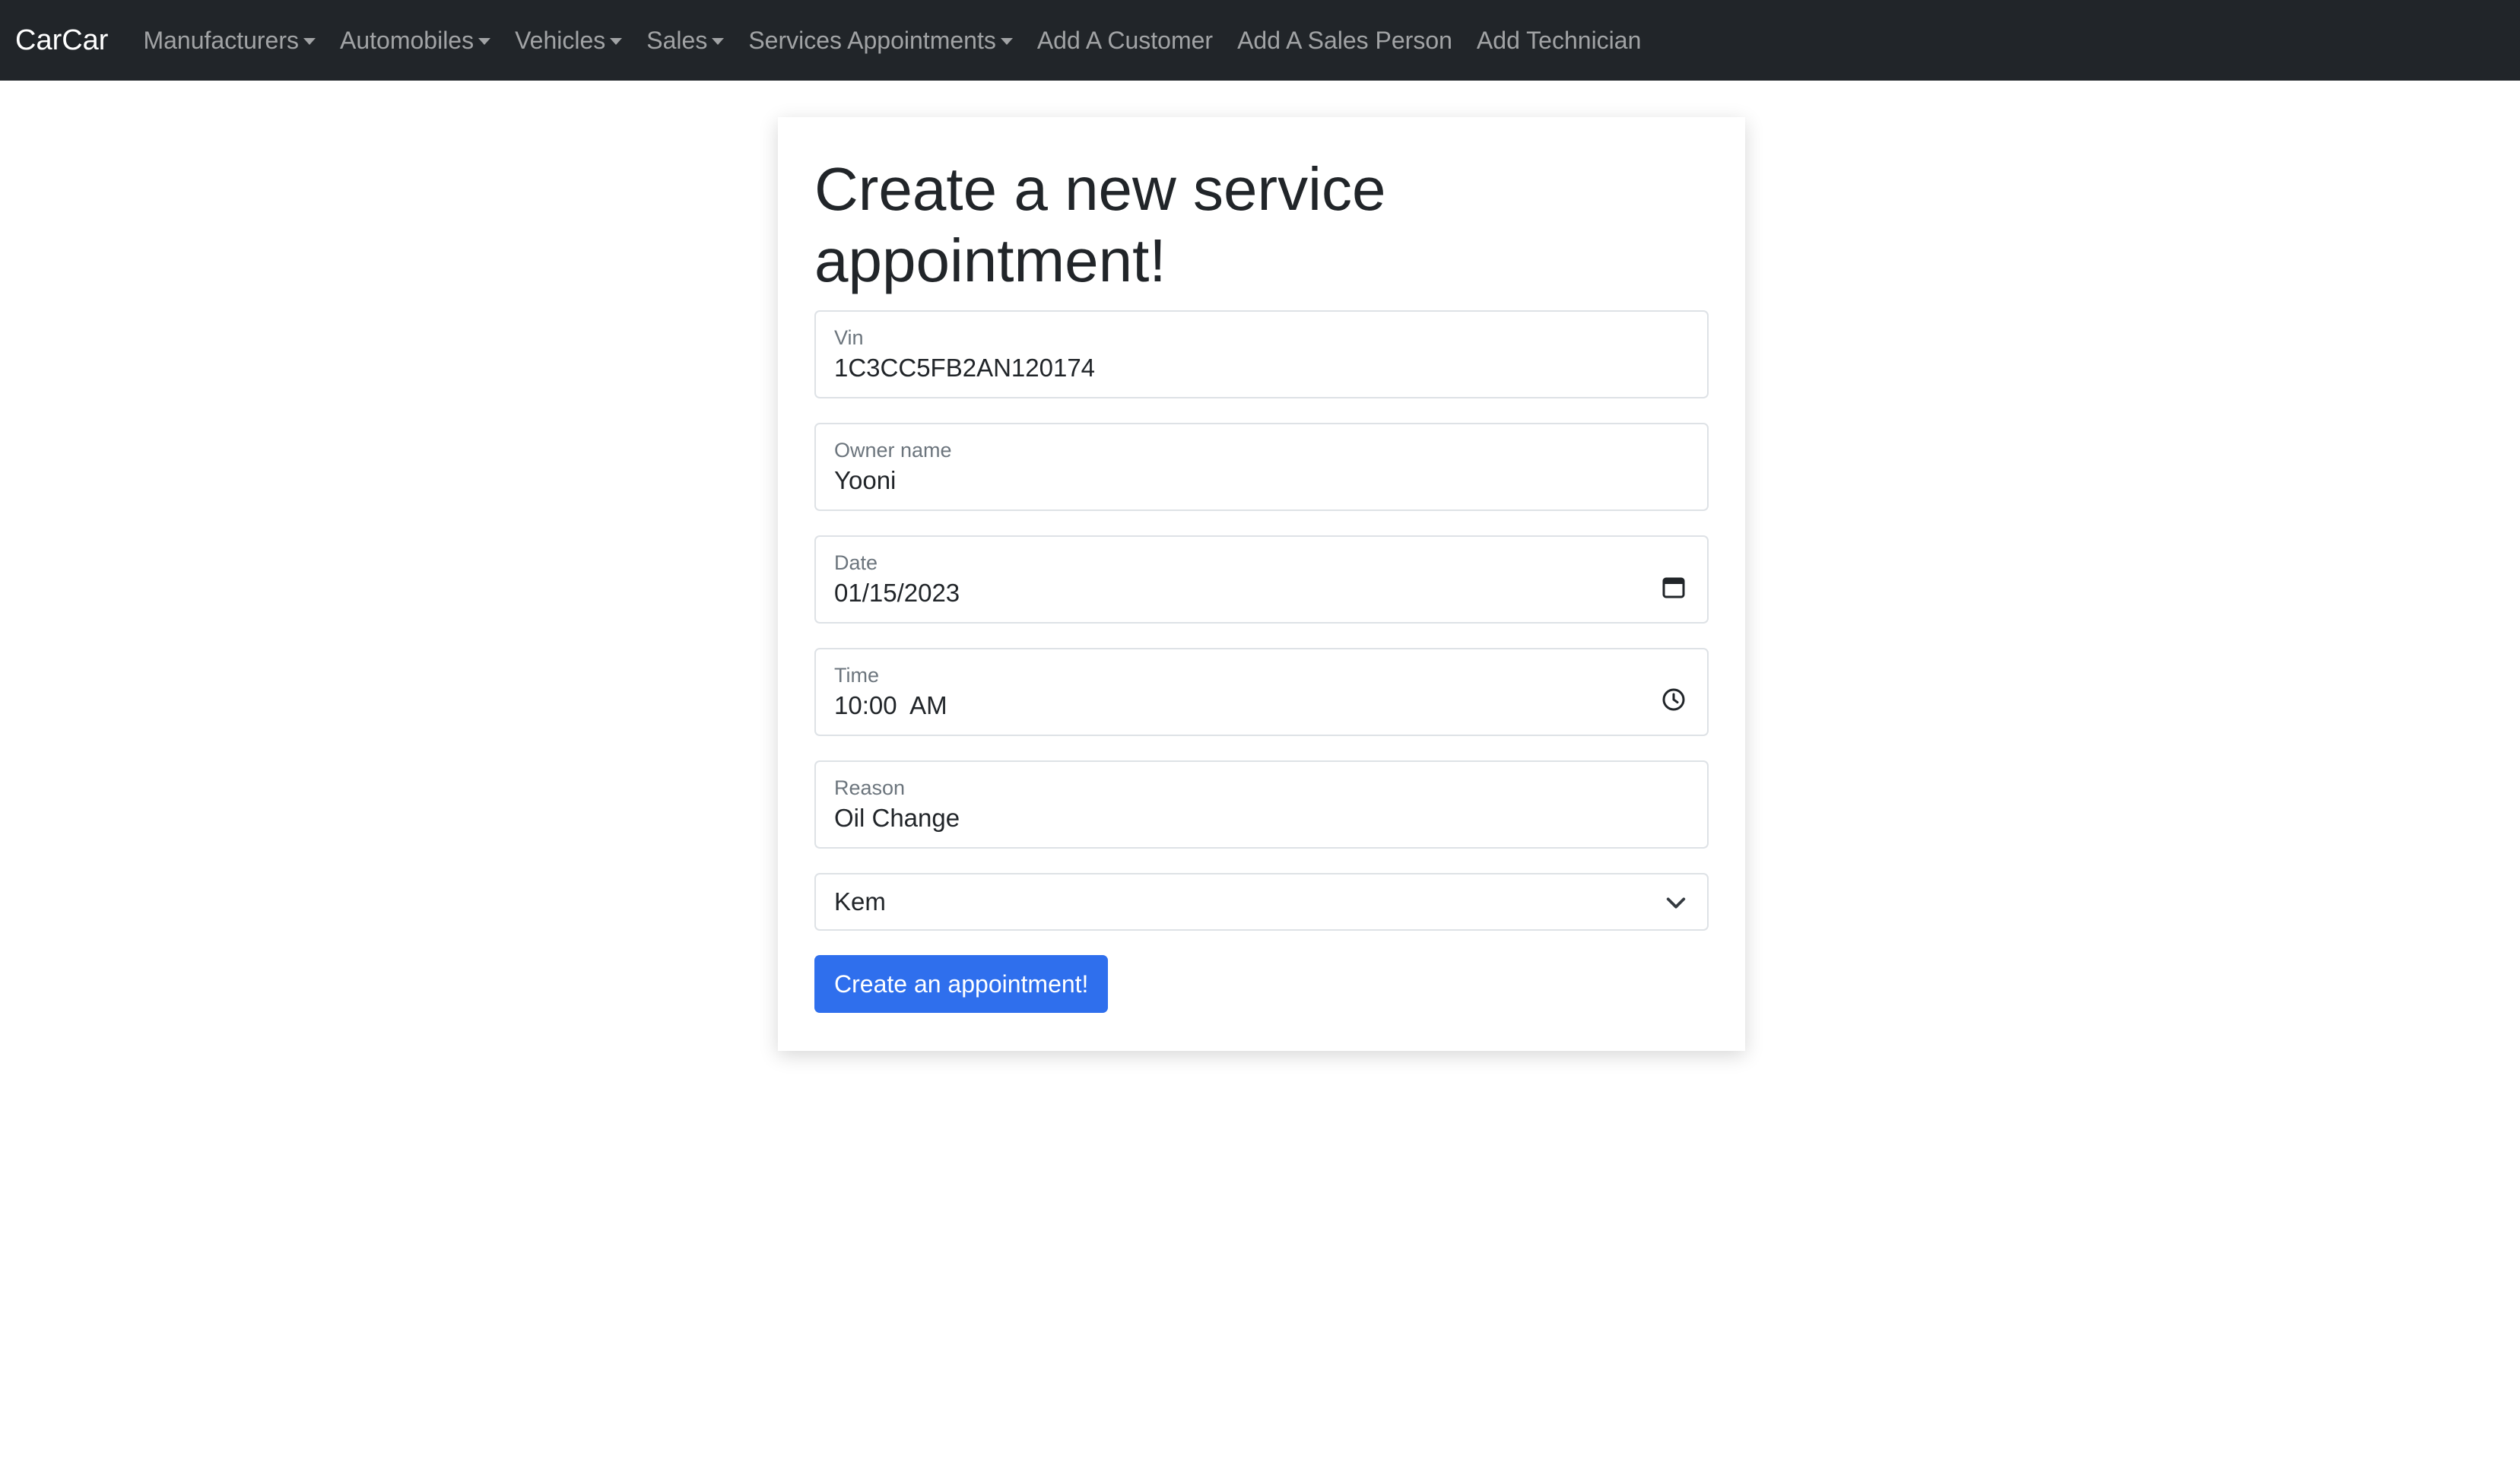 The image size is (2520, 1460). I want to click on reason-field: Reason Oil Change, so click(1261, 804).